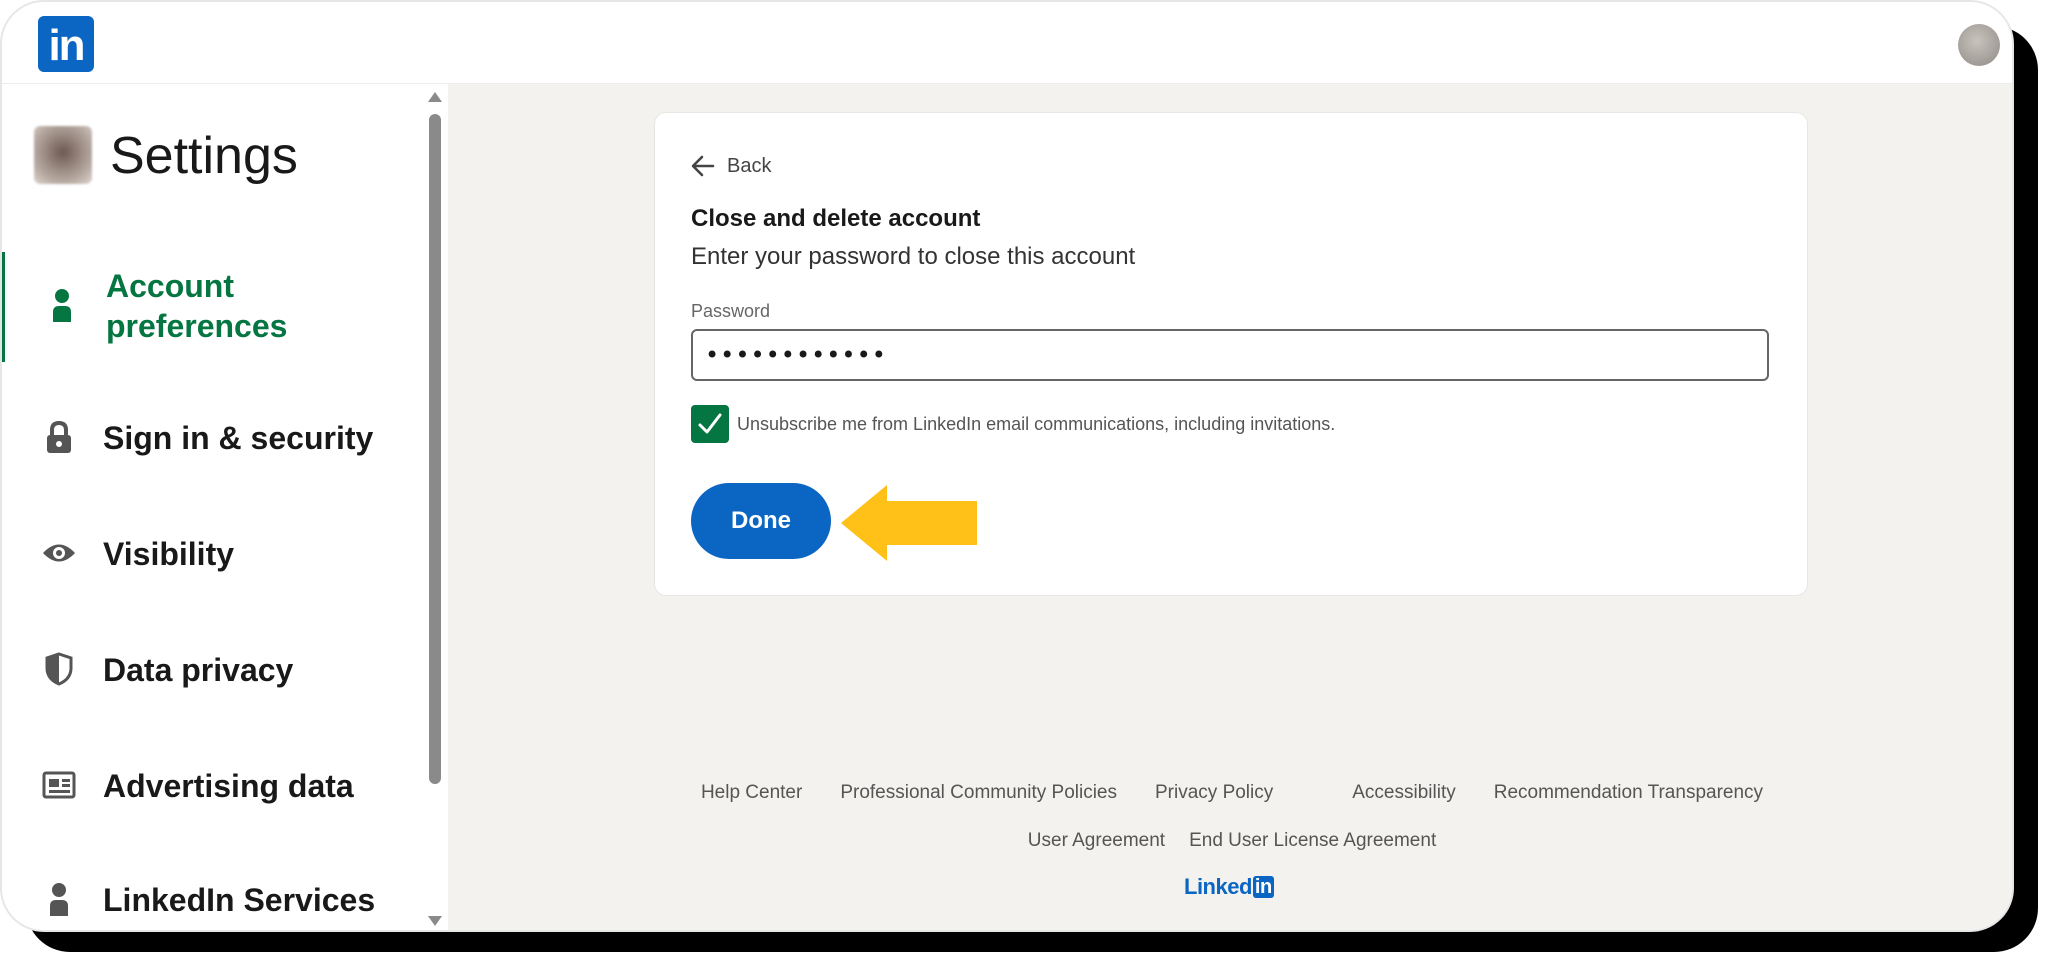 The height and width of the screenshot is (966, 2048). What do you see at coordinates (63, 155) in the screenshot?
I see `settings-avatar` at bounding box center [63, 155].